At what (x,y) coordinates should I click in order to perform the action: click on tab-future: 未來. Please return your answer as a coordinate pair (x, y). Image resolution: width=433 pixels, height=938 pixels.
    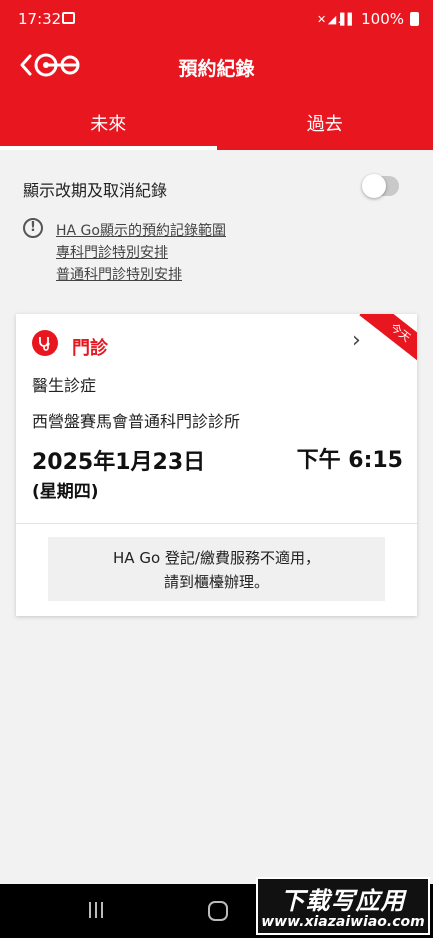
    Looking at the image, I should click on (108, 122).